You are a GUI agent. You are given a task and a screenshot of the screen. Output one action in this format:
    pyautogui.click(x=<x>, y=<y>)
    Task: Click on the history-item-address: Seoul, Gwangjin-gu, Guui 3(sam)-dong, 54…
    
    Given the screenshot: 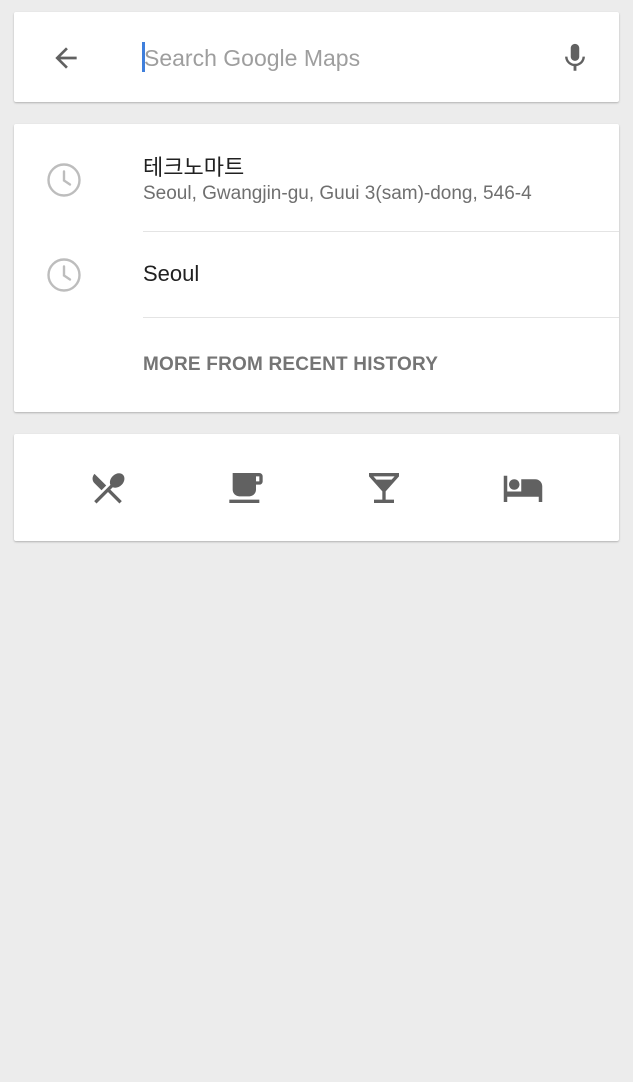 What is the action you would take?
    pyautogui.click(x=337, y=193)
    